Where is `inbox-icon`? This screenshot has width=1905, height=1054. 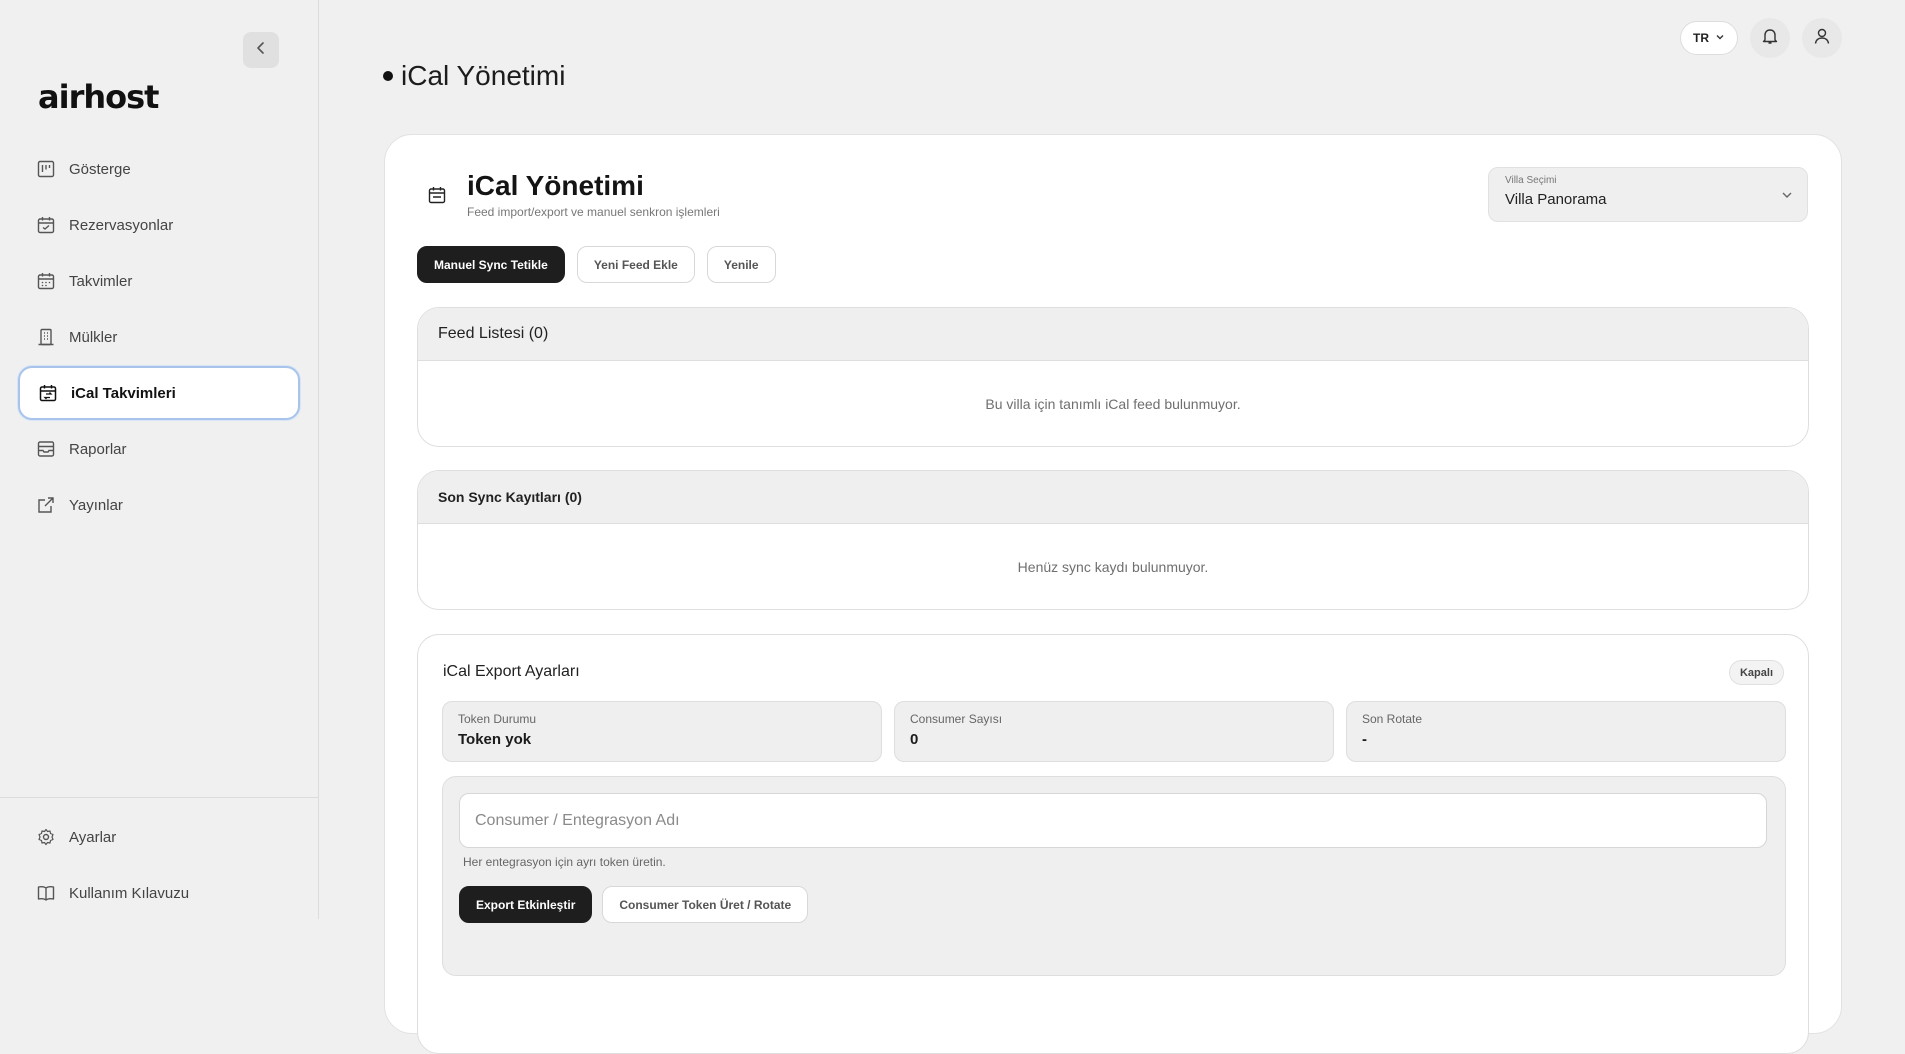 inbox-icon is located at coordinates (46, 449).